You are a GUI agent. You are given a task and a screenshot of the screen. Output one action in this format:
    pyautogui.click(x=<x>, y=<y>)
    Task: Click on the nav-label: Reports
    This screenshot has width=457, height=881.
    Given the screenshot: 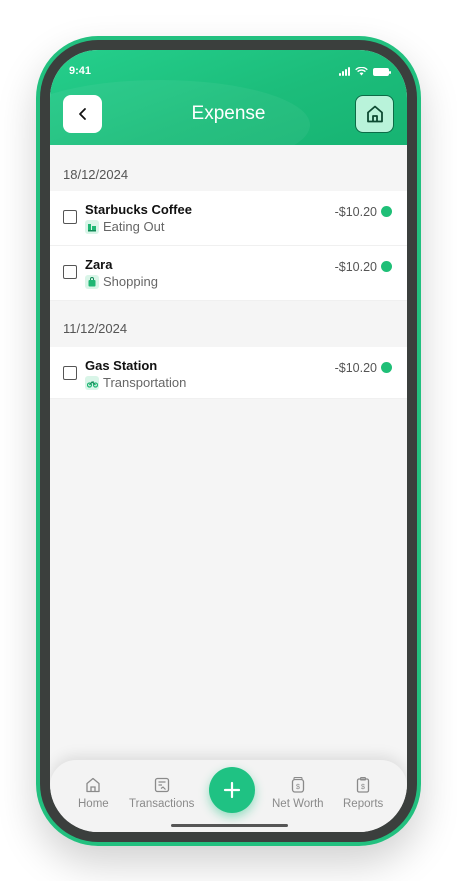 What is the action you would take?
    pyautogui.click(x=363, y=804)
    